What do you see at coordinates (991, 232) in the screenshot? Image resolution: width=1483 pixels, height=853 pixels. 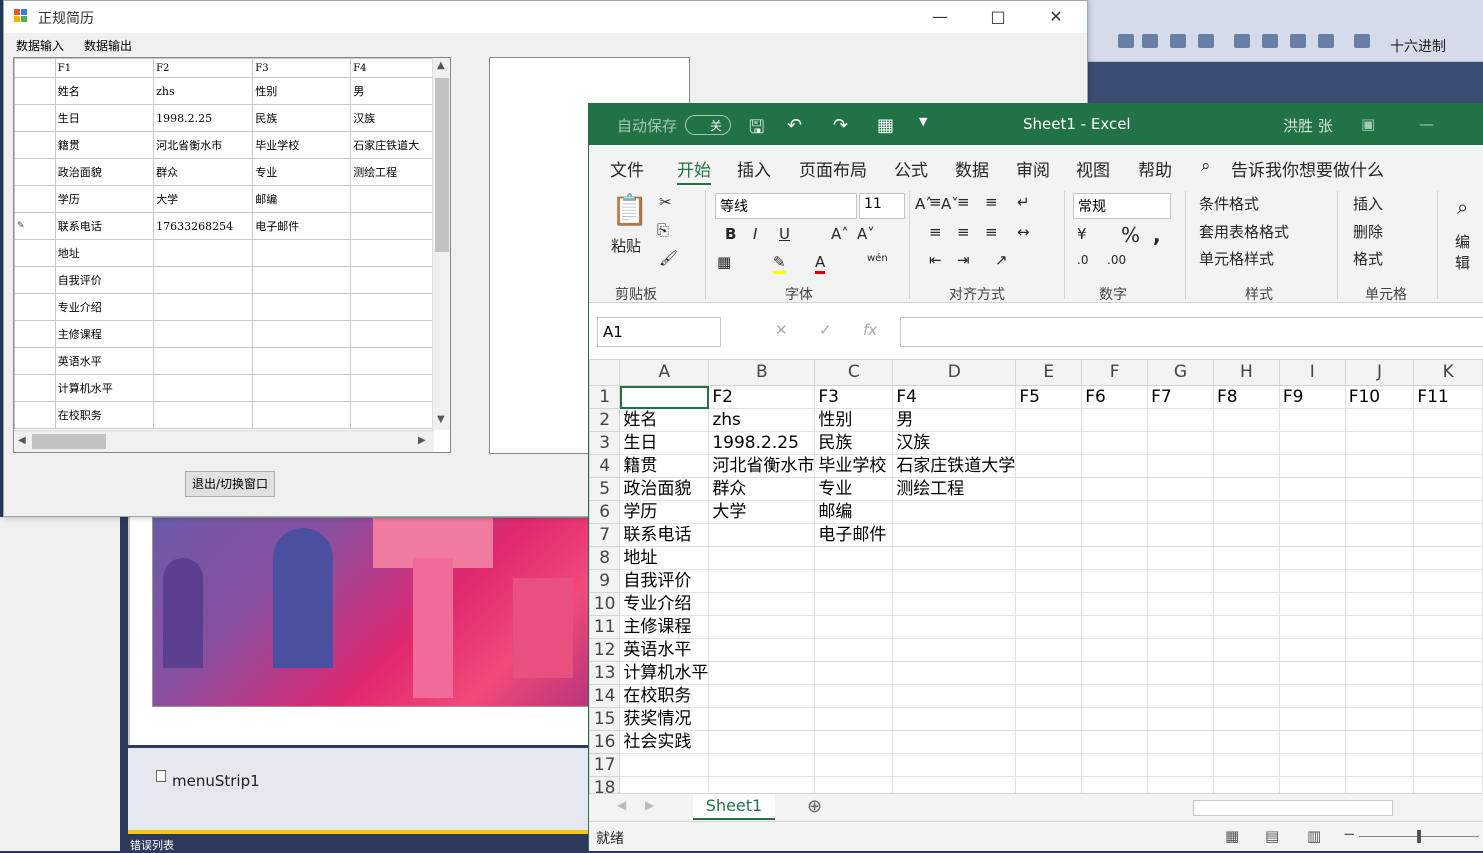 I see `align-right-icon: ≡` at bounding box center [991, 232].